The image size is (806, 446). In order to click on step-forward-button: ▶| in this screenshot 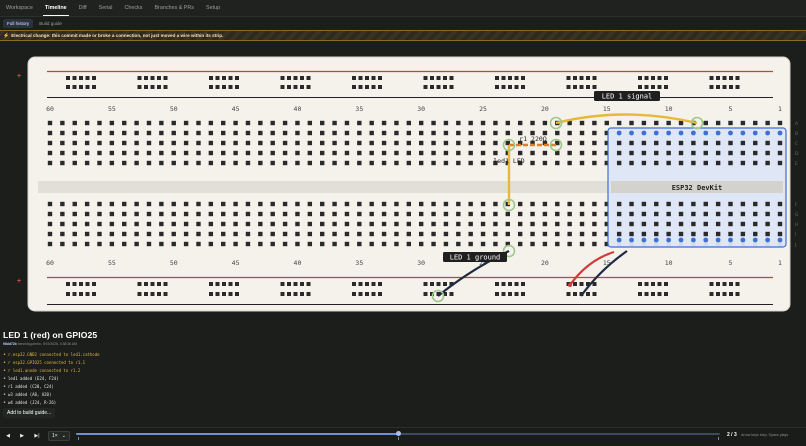, I will do `click(37, 436)`.